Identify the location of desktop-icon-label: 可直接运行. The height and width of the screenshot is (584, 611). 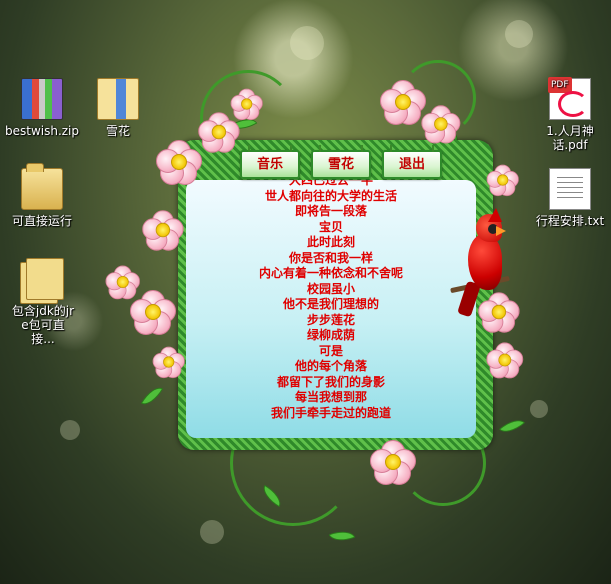
(41, 221).